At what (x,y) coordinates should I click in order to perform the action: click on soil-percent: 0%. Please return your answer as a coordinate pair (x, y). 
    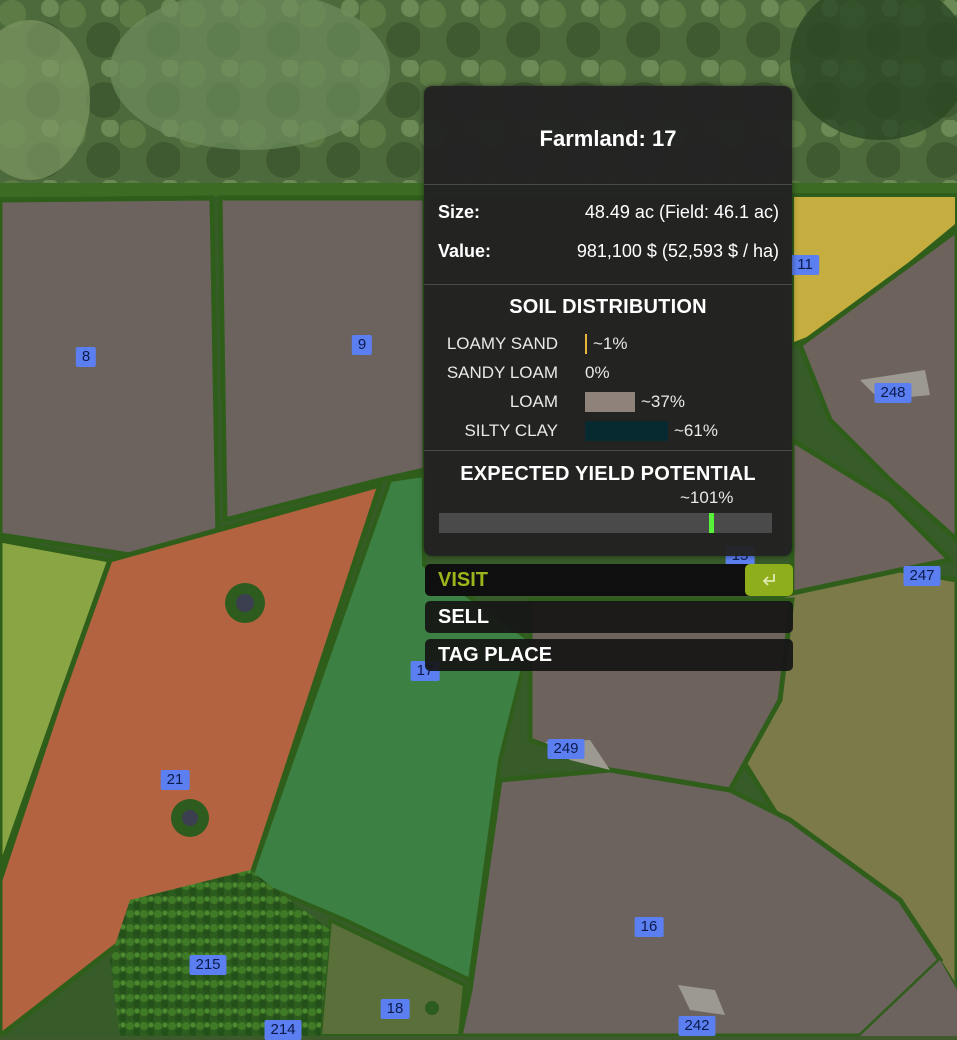
    Looking at the image, I should click on (597, 372).